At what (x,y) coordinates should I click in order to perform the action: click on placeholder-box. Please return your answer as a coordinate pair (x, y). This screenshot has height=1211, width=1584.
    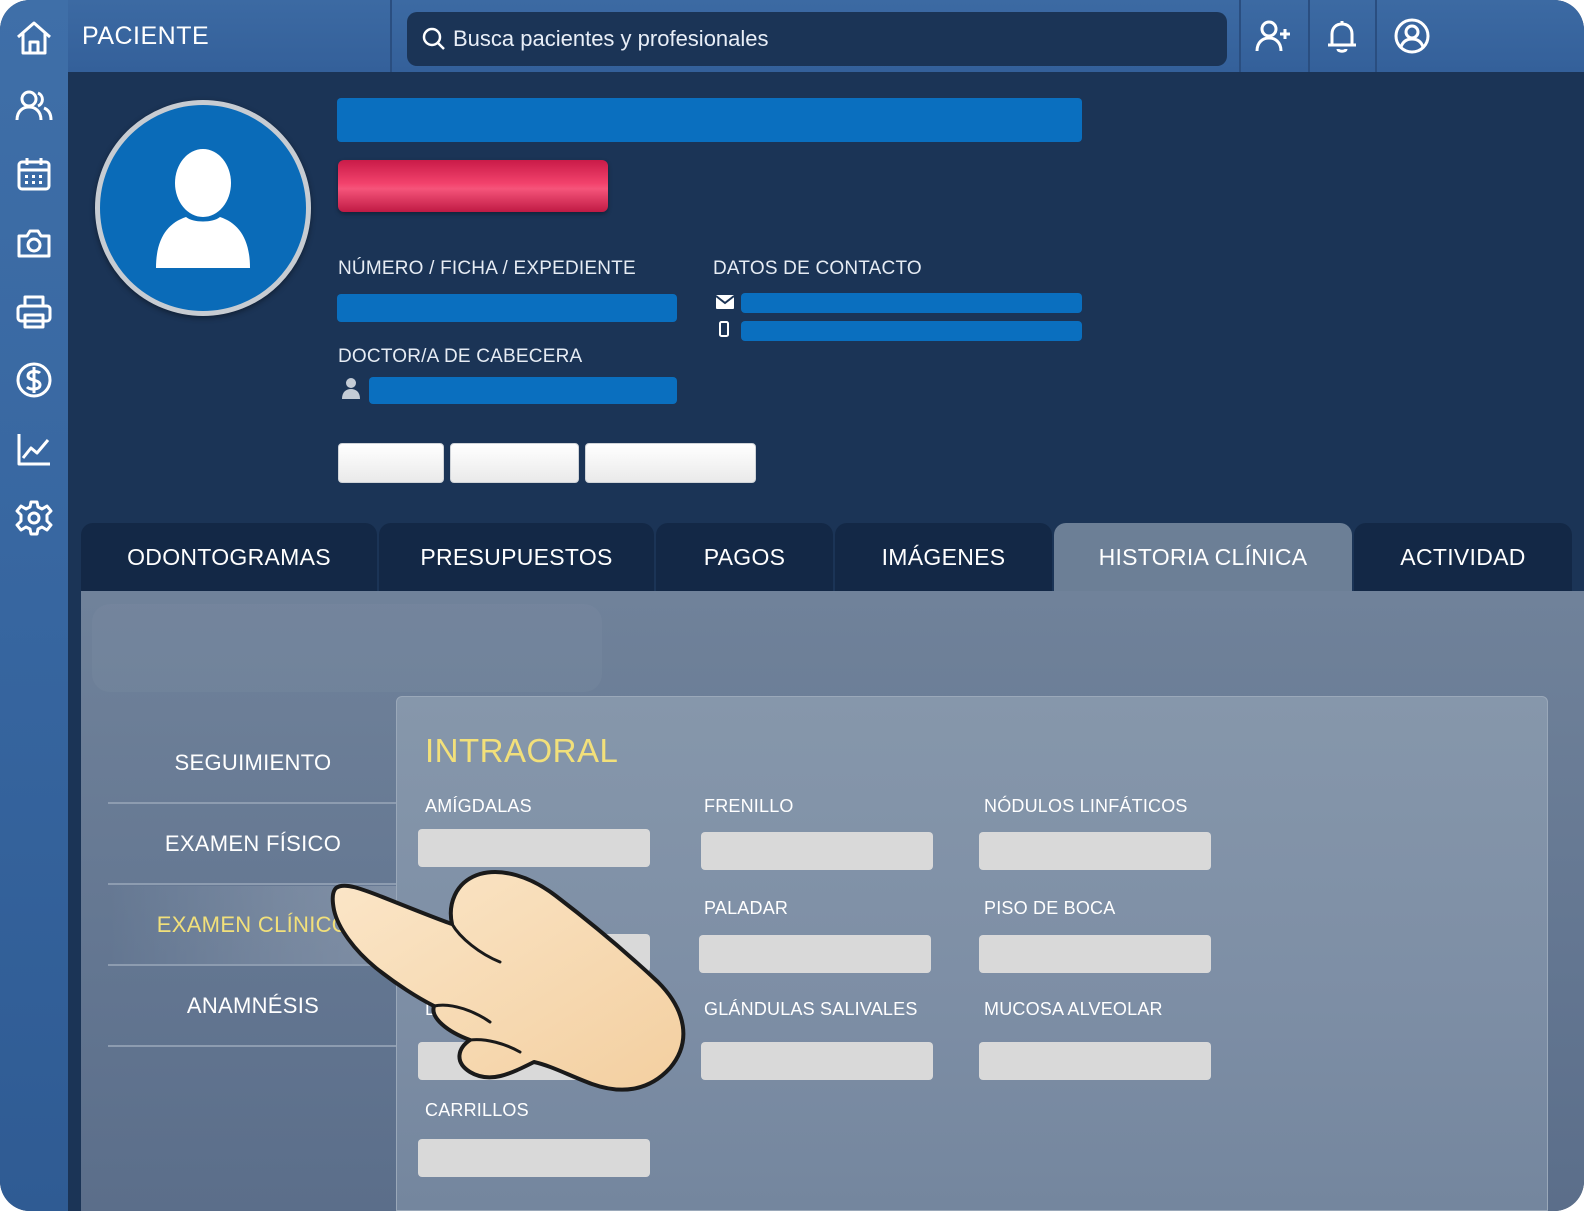
    Looking at the image, I should click on (347, 648).